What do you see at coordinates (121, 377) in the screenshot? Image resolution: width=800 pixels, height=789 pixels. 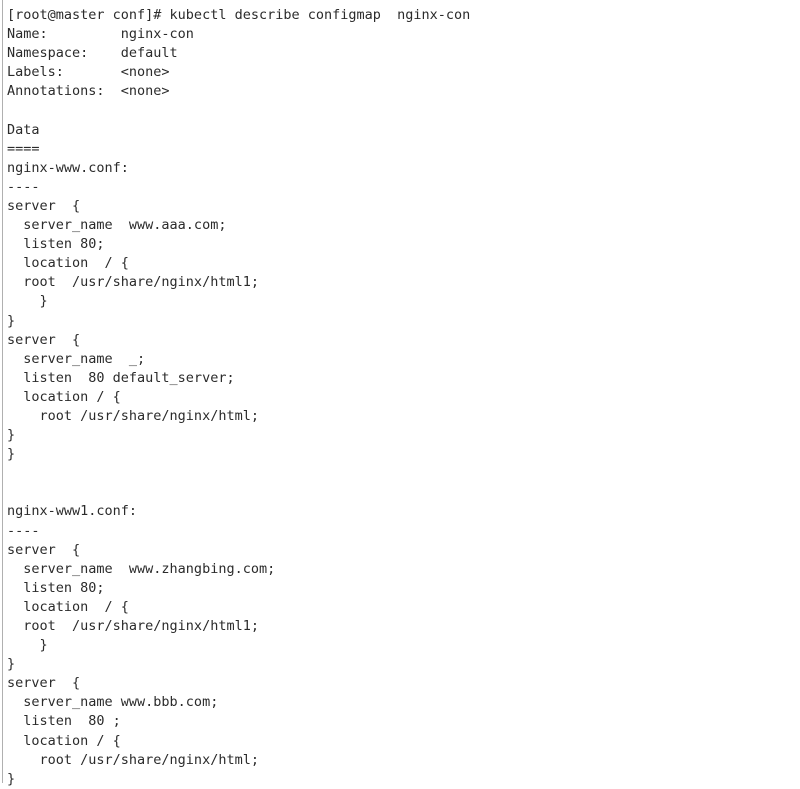 I see `terminal-line: listen 80 default_server;` at bounding box center [121, 377].